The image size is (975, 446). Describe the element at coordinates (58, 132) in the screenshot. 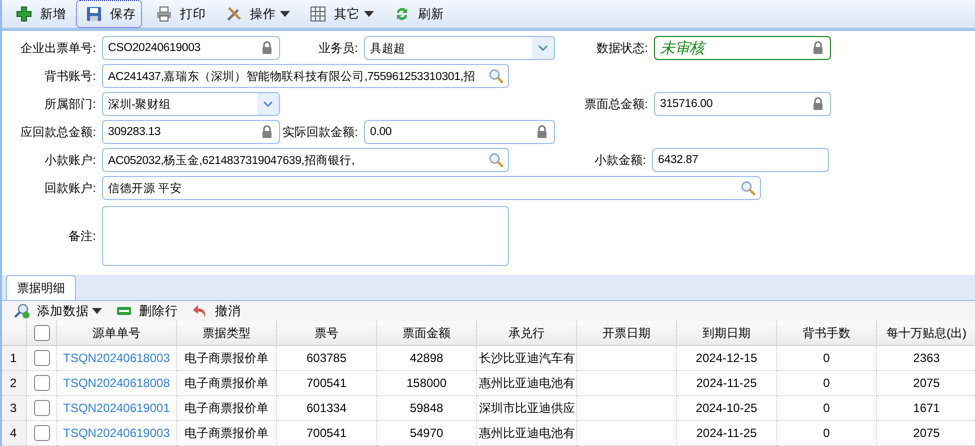

I see `field-label: 应回款总金额:` at that location.